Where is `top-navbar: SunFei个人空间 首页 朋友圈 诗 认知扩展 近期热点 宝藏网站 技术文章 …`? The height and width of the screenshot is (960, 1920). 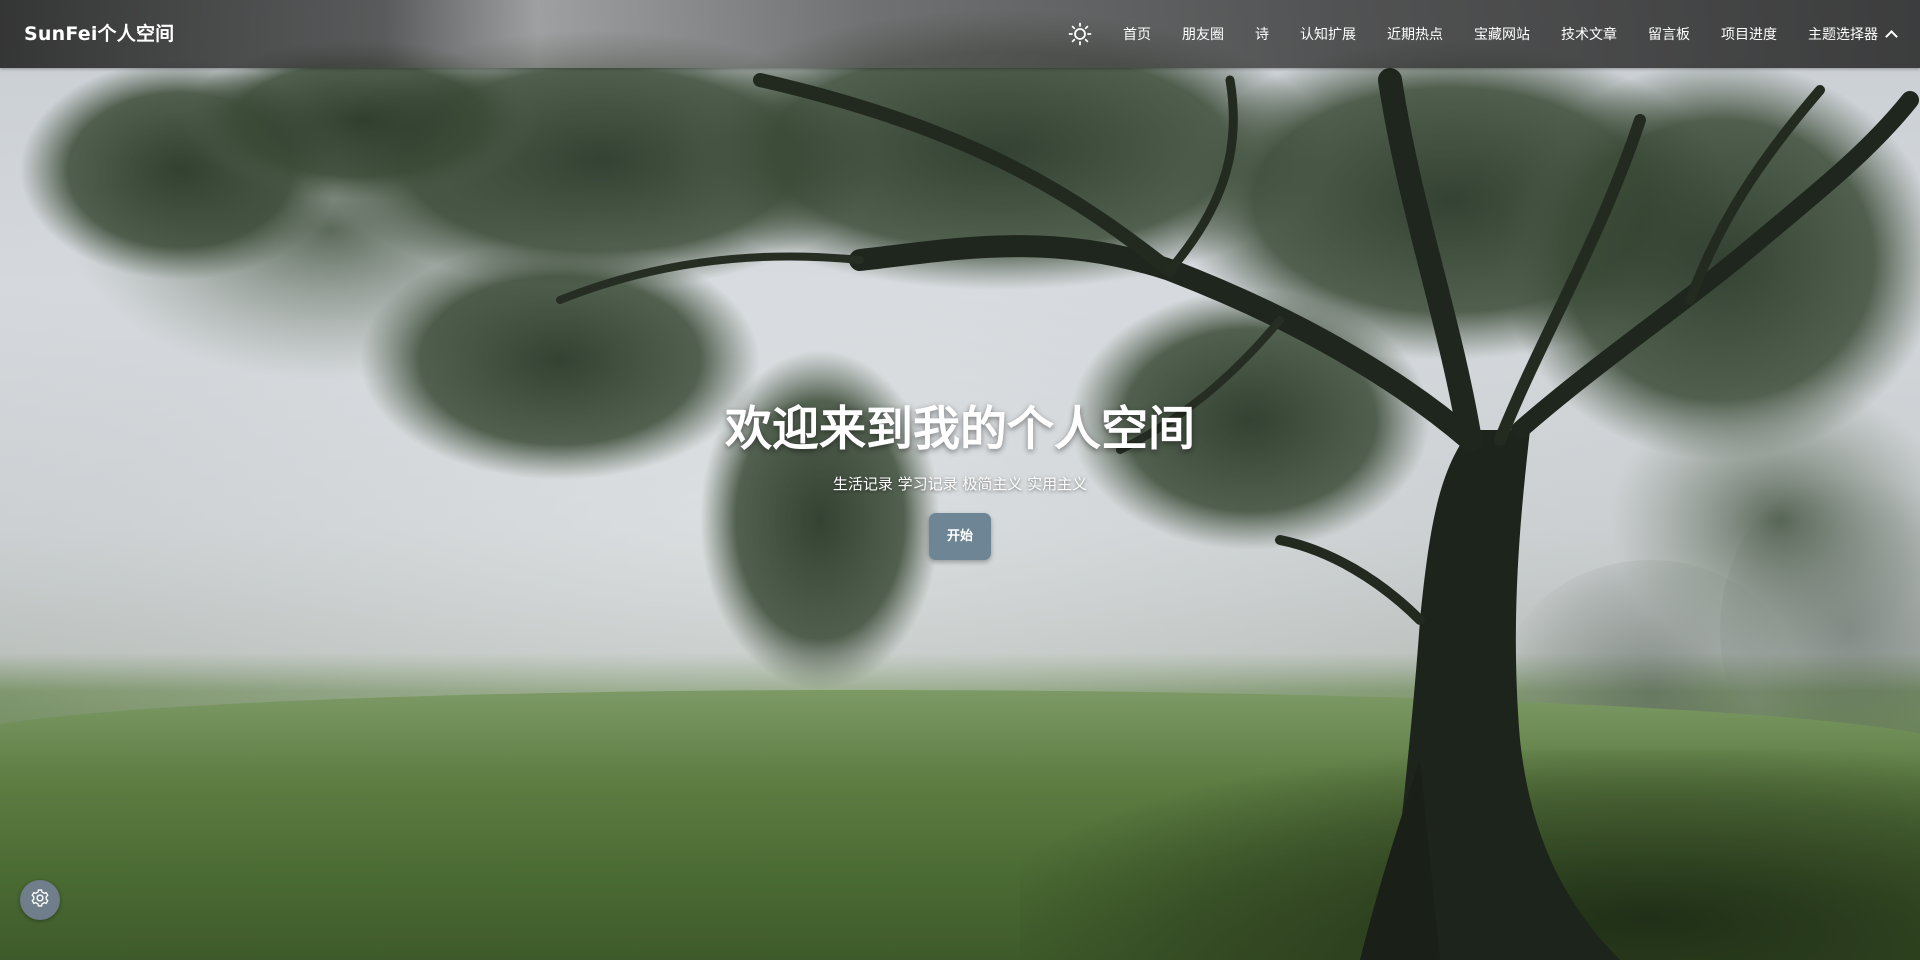 top-navbar: SunFei个人空间 首页 朋友圈 诗 认知扩展 近期热点 宝藏网站 技术文章 … is located at coordinates (960, 34).